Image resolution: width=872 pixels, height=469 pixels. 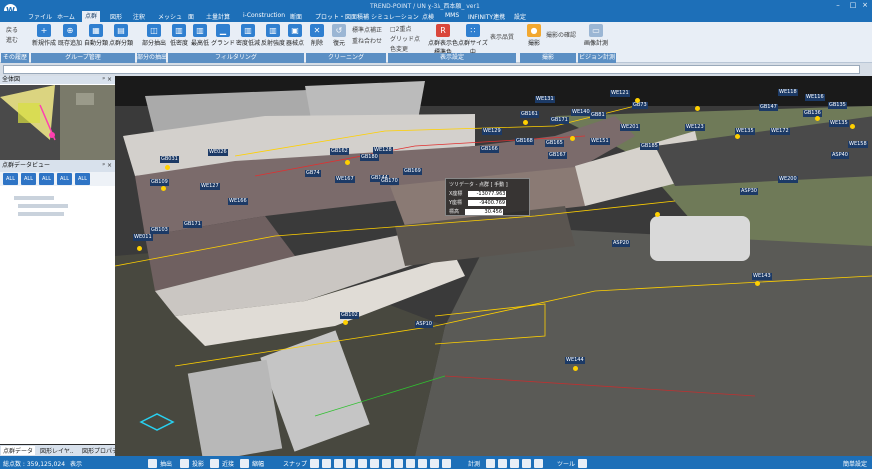 I want to click on auto-classify-button: ▦ 自動分類, so click(x=96, y=35).